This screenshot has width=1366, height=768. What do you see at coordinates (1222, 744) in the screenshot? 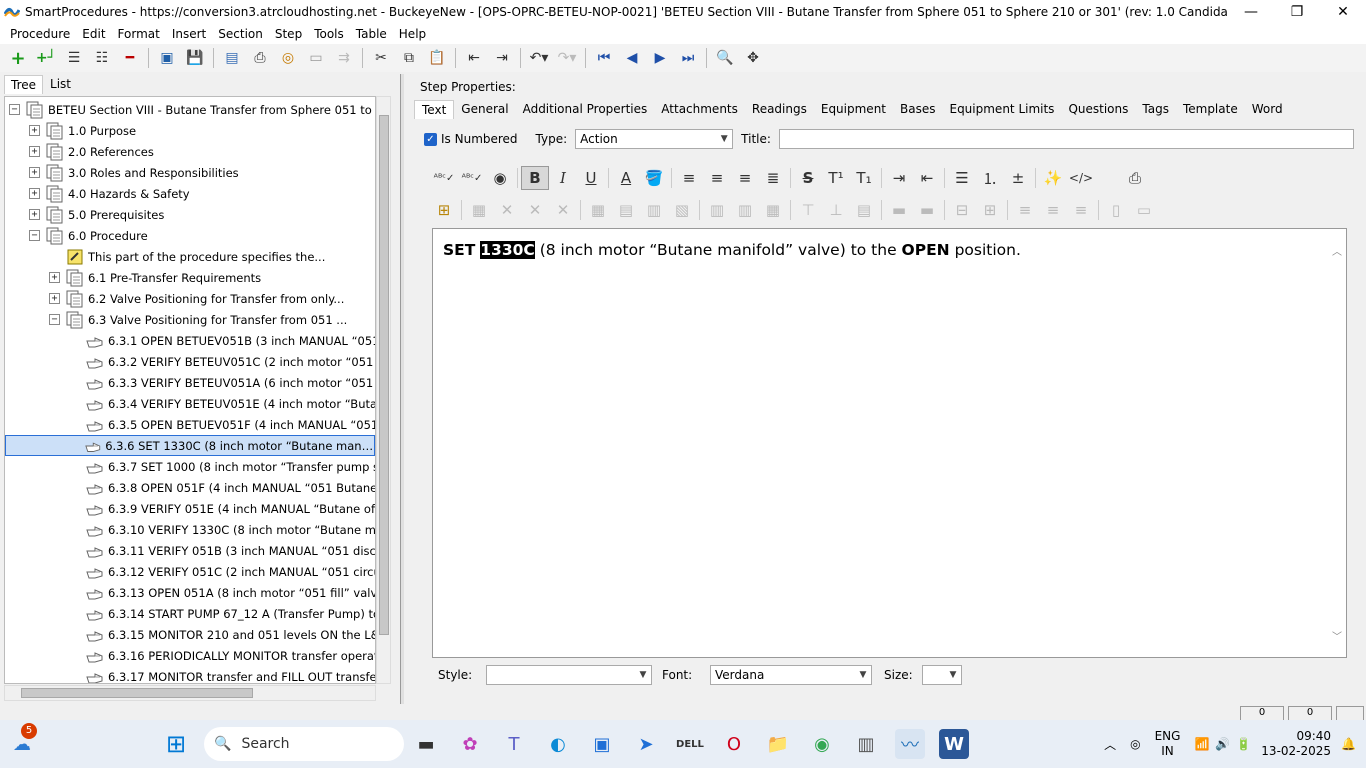
I see `volume-icon: 🔊` at bounding box center [1222, 744].